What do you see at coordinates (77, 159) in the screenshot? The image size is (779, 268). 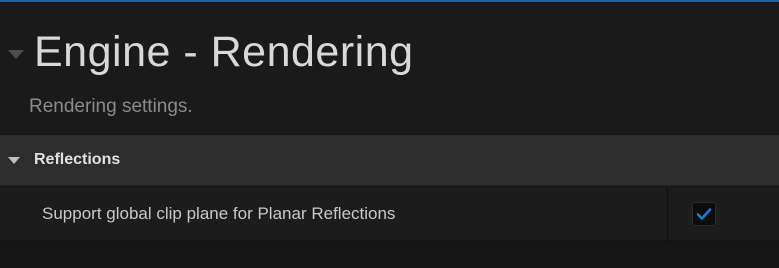 I see `section-label: Reflections` at bounding box center [77, 159].